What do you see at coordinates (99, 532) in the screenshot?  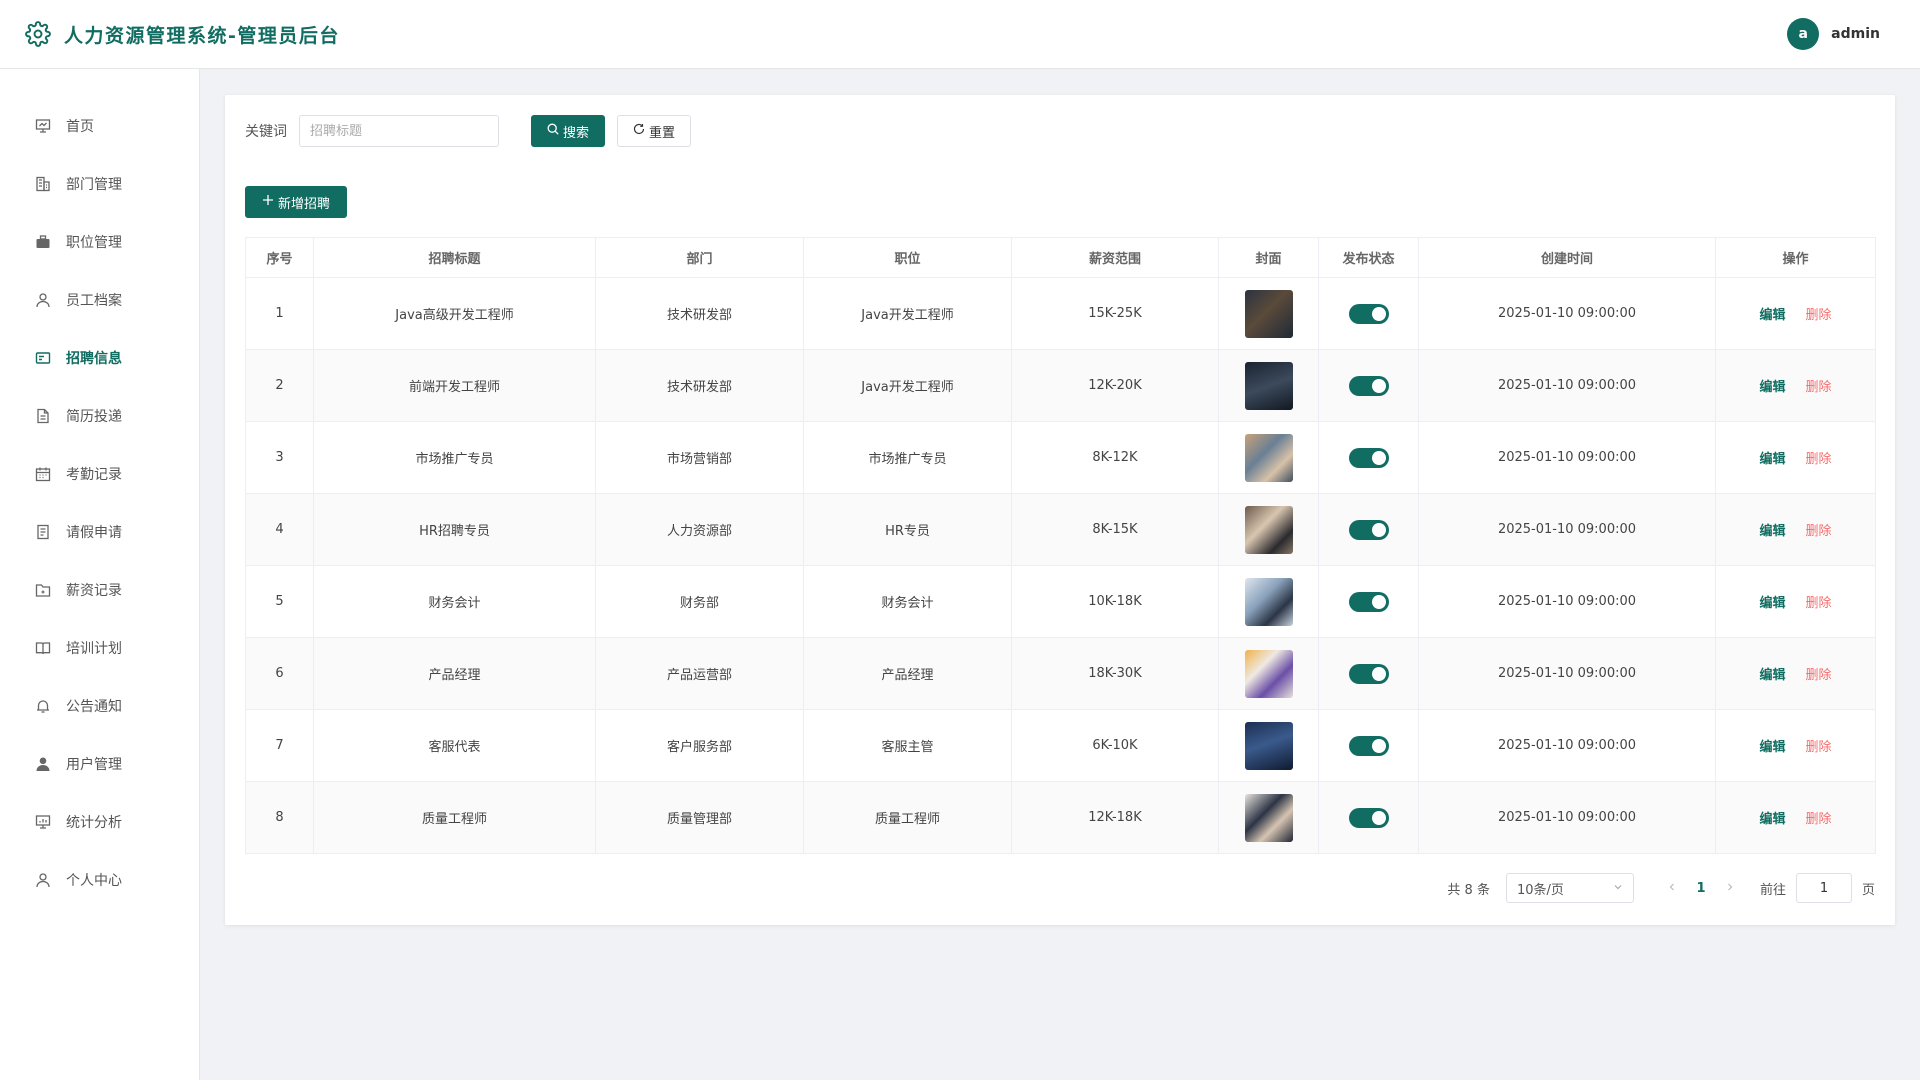 I see `sidebar-item-leave: 请假申请` at bounding box center [99, 532].